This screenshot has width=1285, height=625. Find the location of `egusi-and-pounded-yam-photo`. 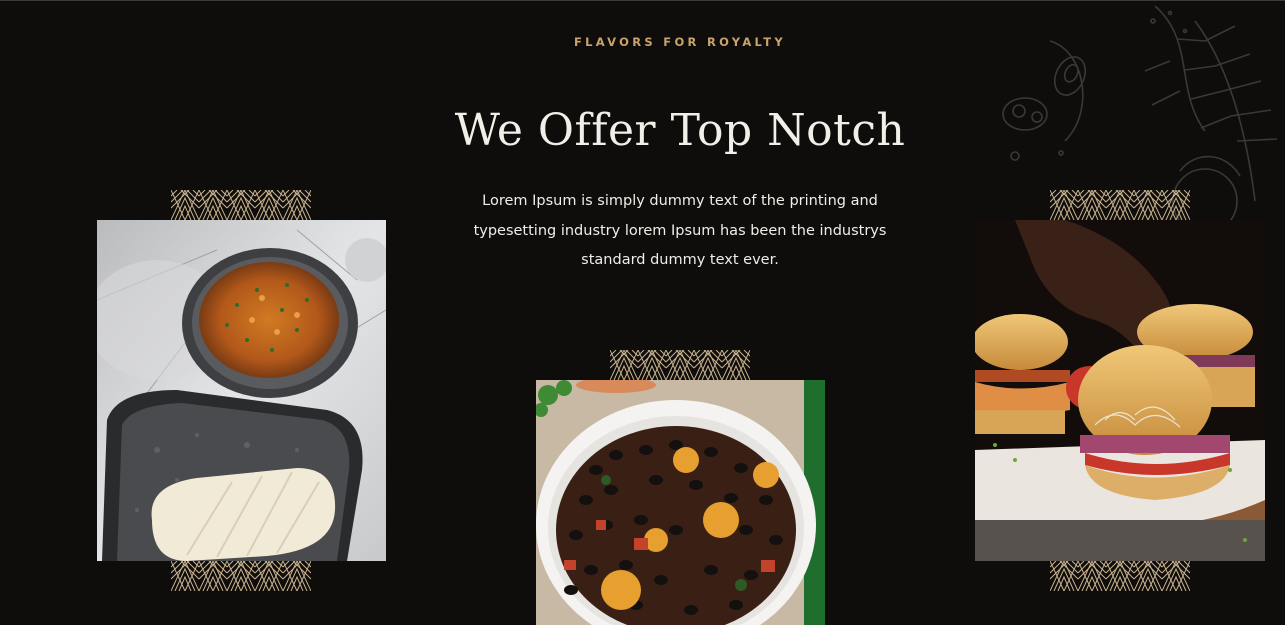

egusi-and-pounded-yam-photo is located at coordinates (241, 390).